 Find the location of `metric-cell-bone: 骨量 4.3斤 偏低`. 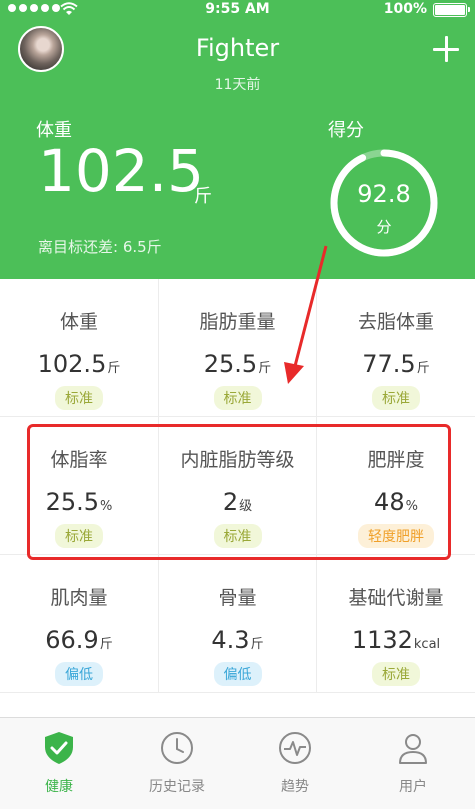

metric-cell-bone: 骨量 4.3斤 偏低 is located at coordinates (237, 624).